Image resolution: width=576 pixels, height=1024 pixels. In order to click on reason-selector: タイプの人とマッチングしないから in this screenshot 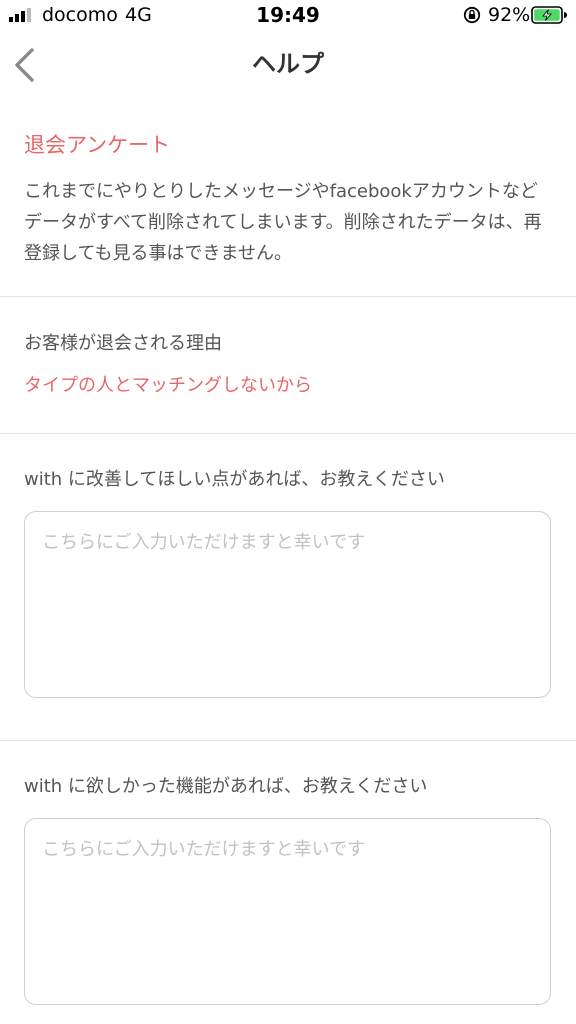, I will do `click(168, 386)`.